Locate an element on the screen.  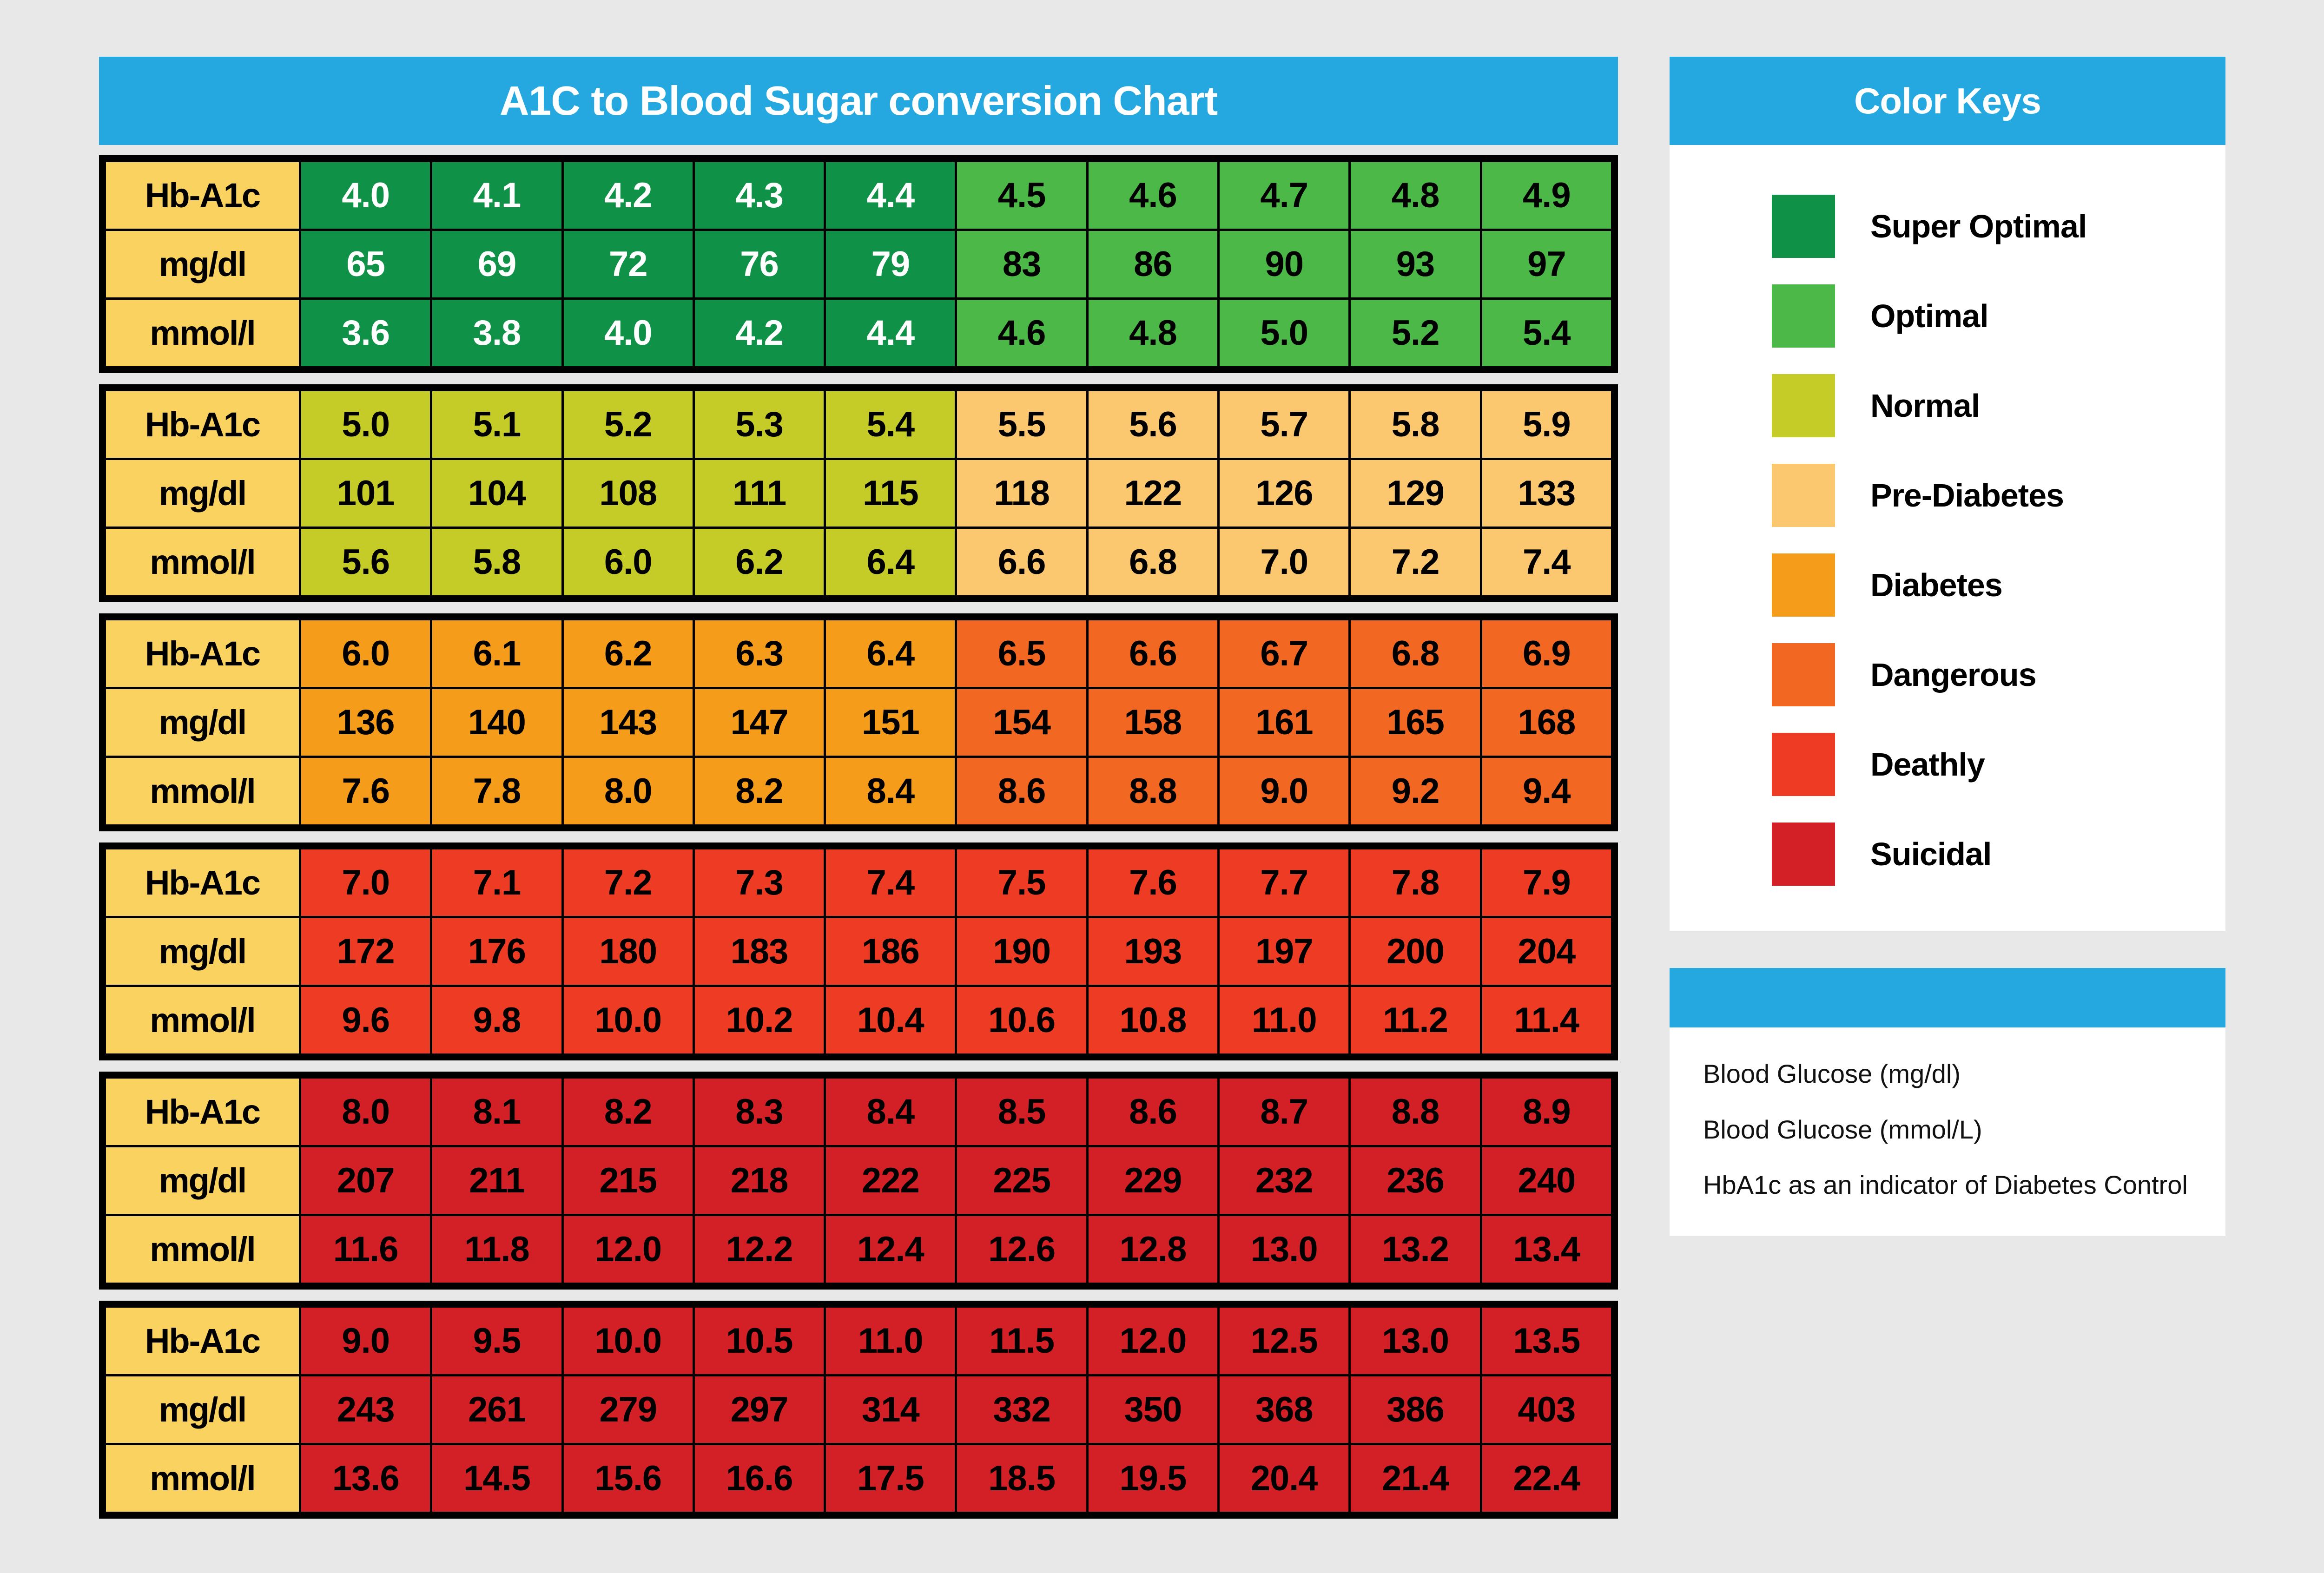
cell-mgdl: 261 is located at coordinates (497, 1409).